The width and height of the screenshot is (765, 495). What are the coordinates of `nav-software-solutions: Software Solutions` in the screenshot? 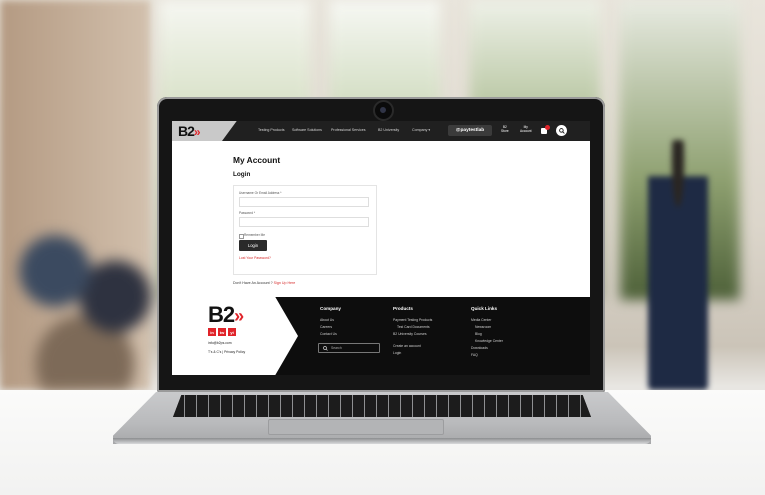 It's located at (307, 130).